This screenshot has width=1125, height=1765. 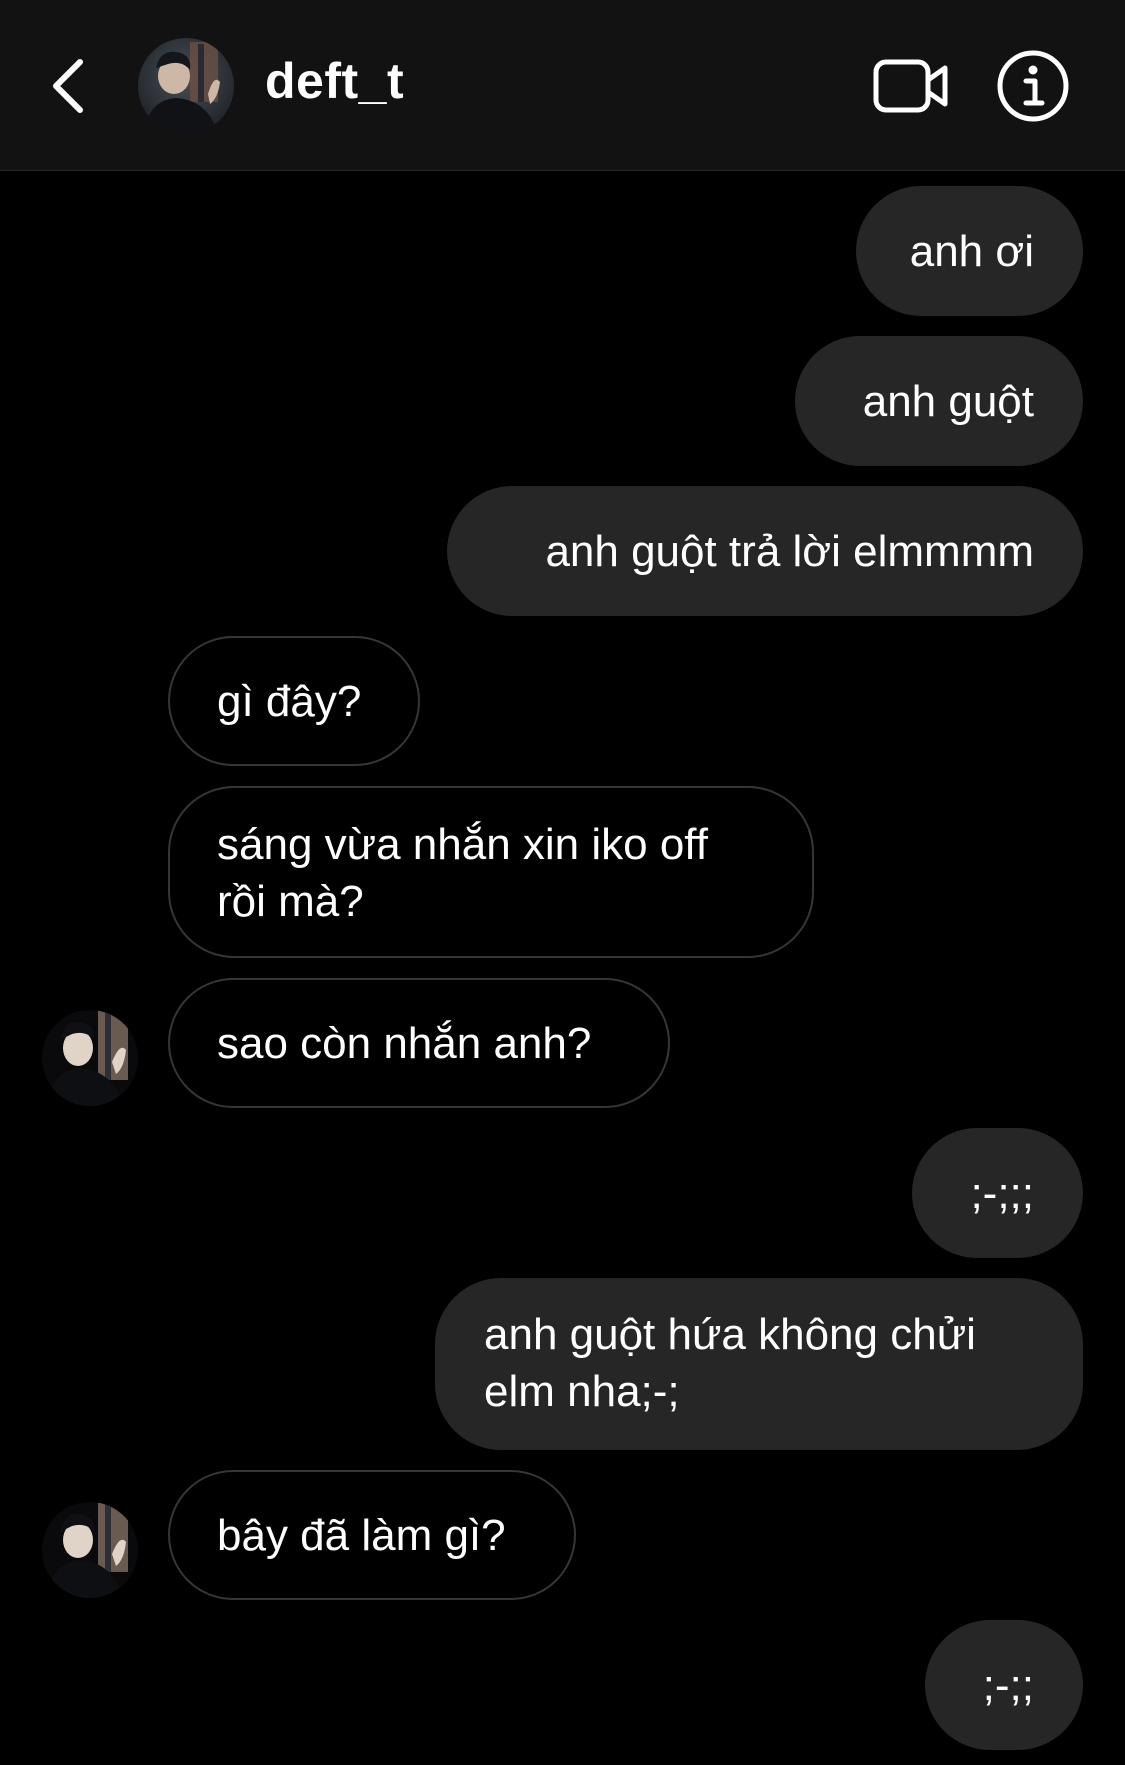 I want to click on message-text: anh guột trả lời elmmmm, so click(x=789, y=551).